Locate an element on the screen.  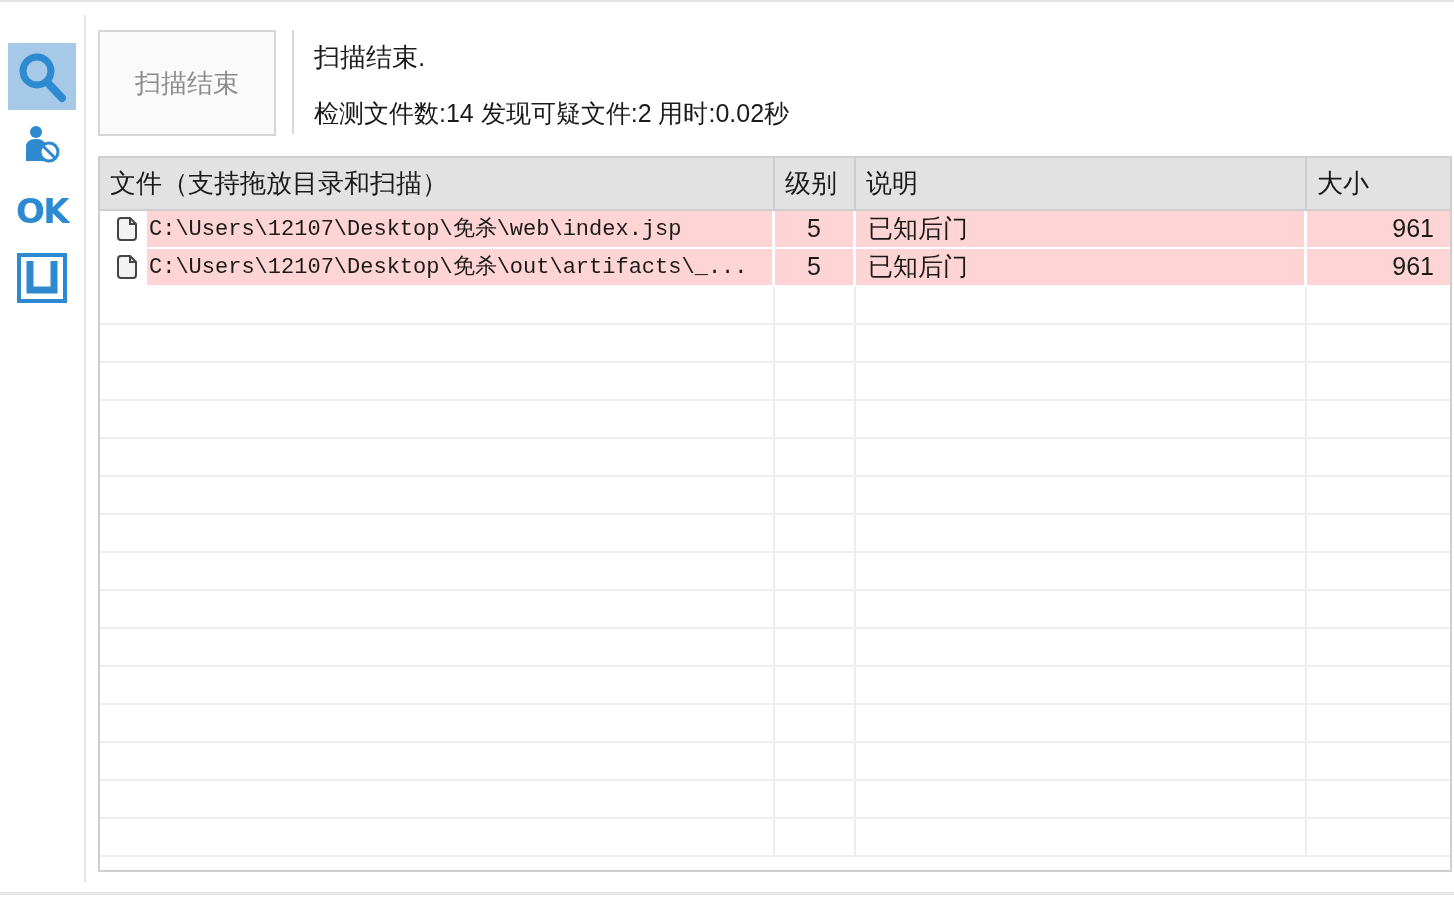
table-row: C:\Users\12107\Desktop\免杀\web\index.jsp 5 已知后门 961 is located at coordinates (775, 230).